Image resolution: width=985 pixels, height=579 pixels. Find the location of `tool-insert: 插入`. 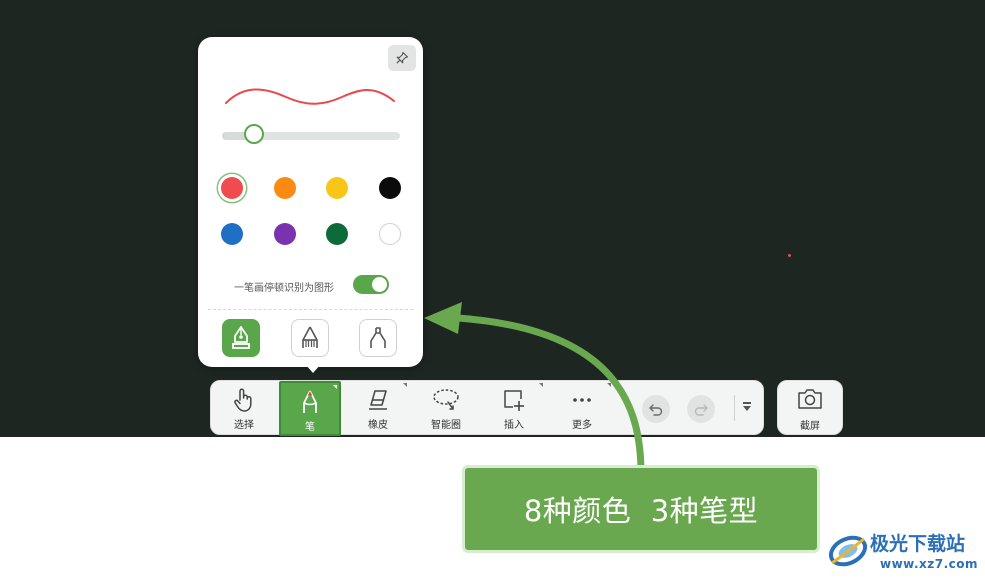

tool-insert: 插入 is located at coordinates (514, 408).